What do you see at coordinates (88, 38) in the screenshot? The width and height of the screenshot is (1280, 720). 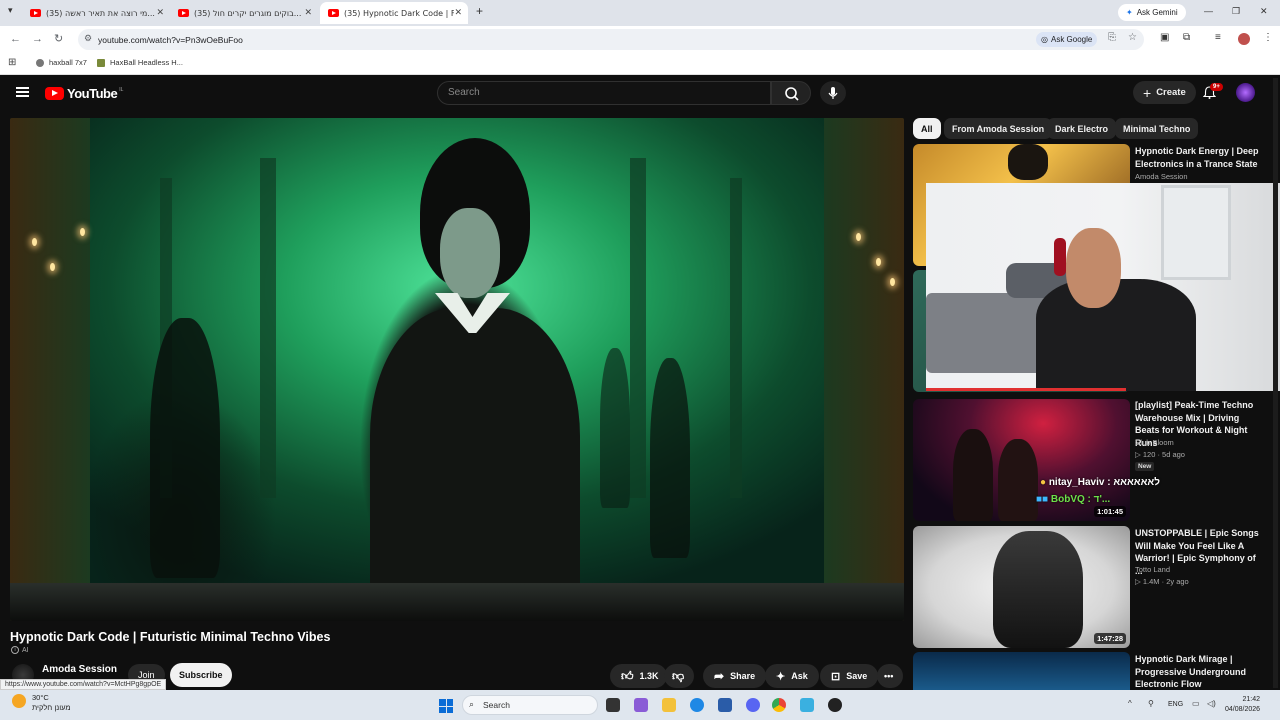 I see `site-info-icon: ⚙` at bounding box center [88, 38].